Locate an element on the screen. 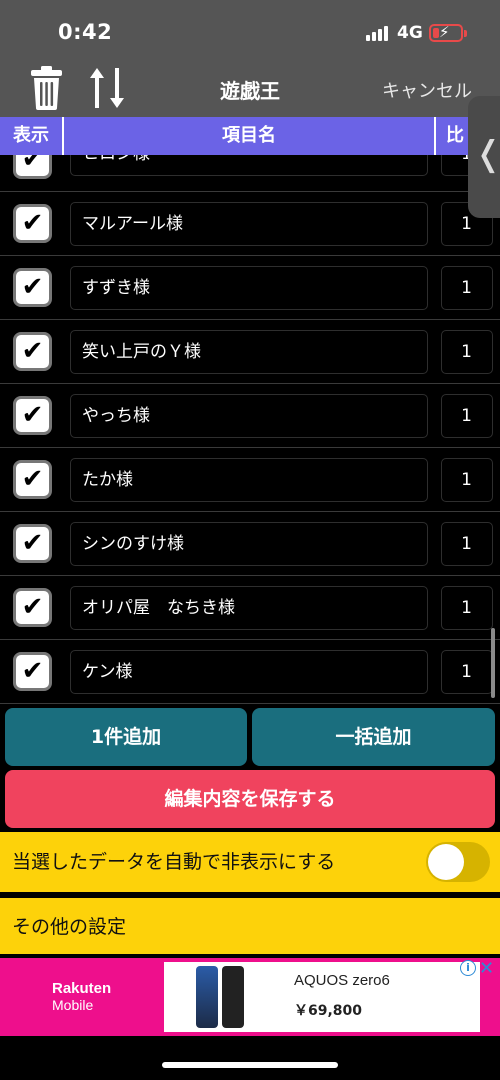 This screenshot has width=500, height=1080. item-name-field: 笑い上戸のＹ様 is located at coordinates (249, 352).